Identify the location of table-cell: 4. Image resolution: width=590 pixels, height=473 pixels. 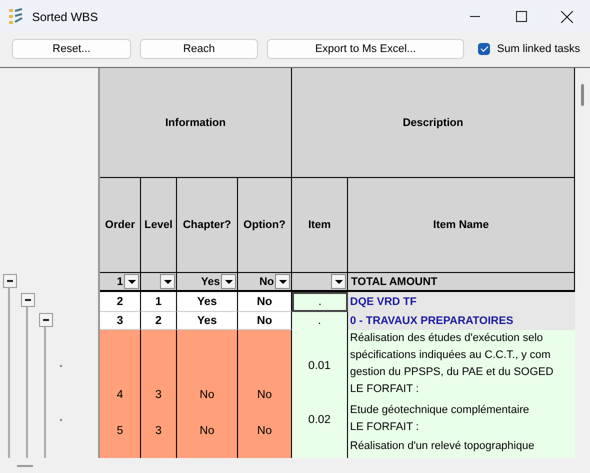
(120, 366).